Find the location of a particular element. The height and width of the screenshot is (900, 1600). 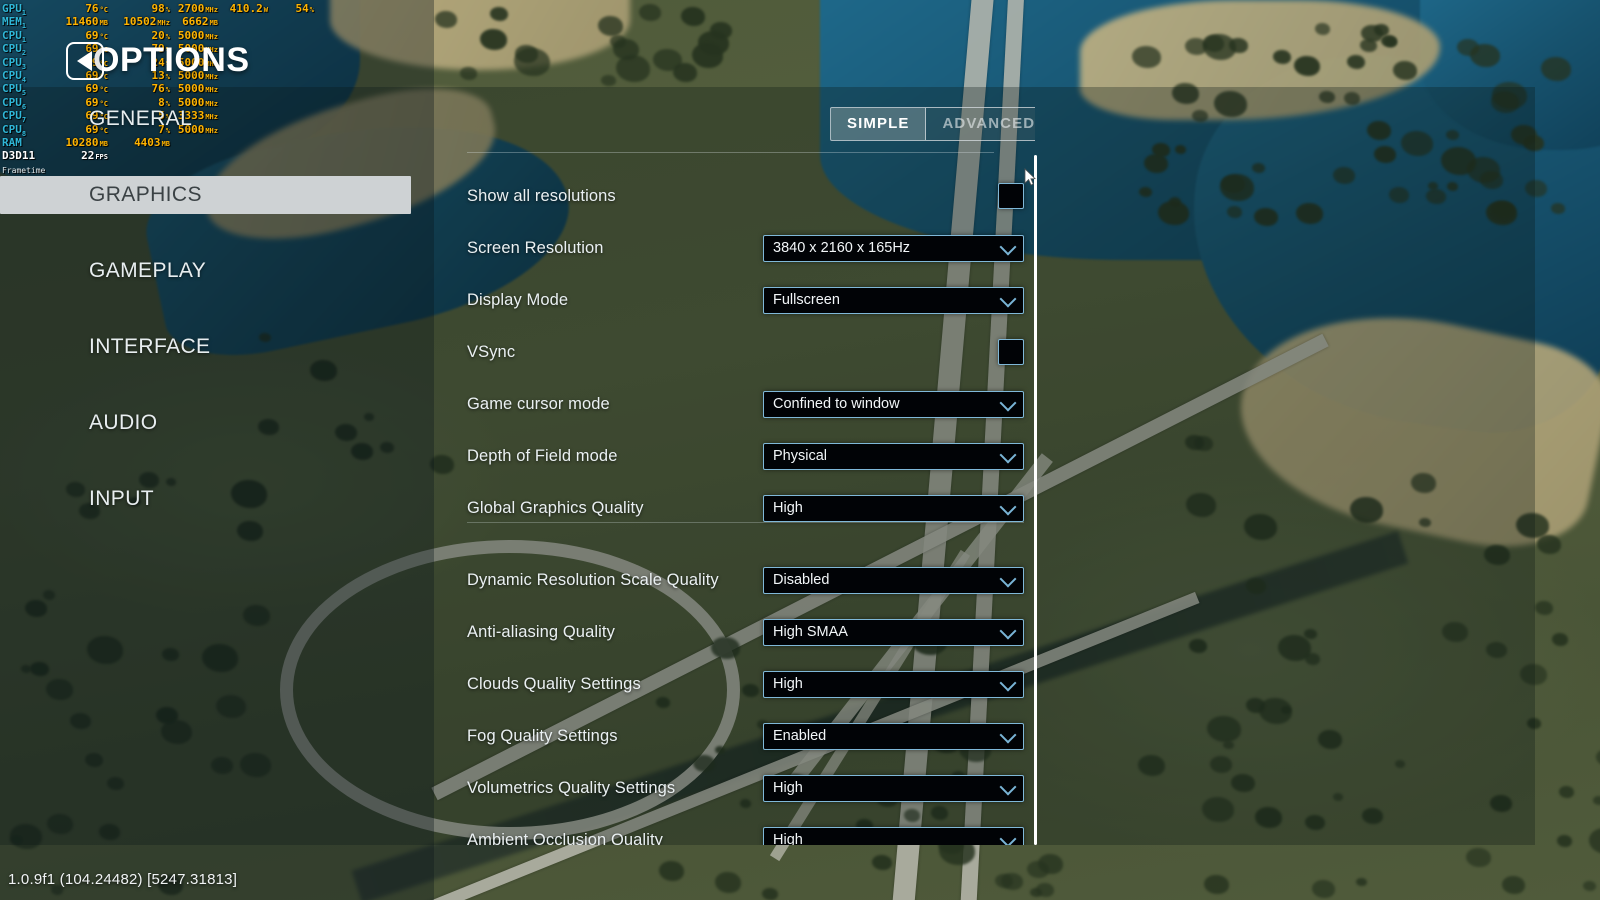

tab-advanced: ADVANCED is located at coordinates (980, 124).